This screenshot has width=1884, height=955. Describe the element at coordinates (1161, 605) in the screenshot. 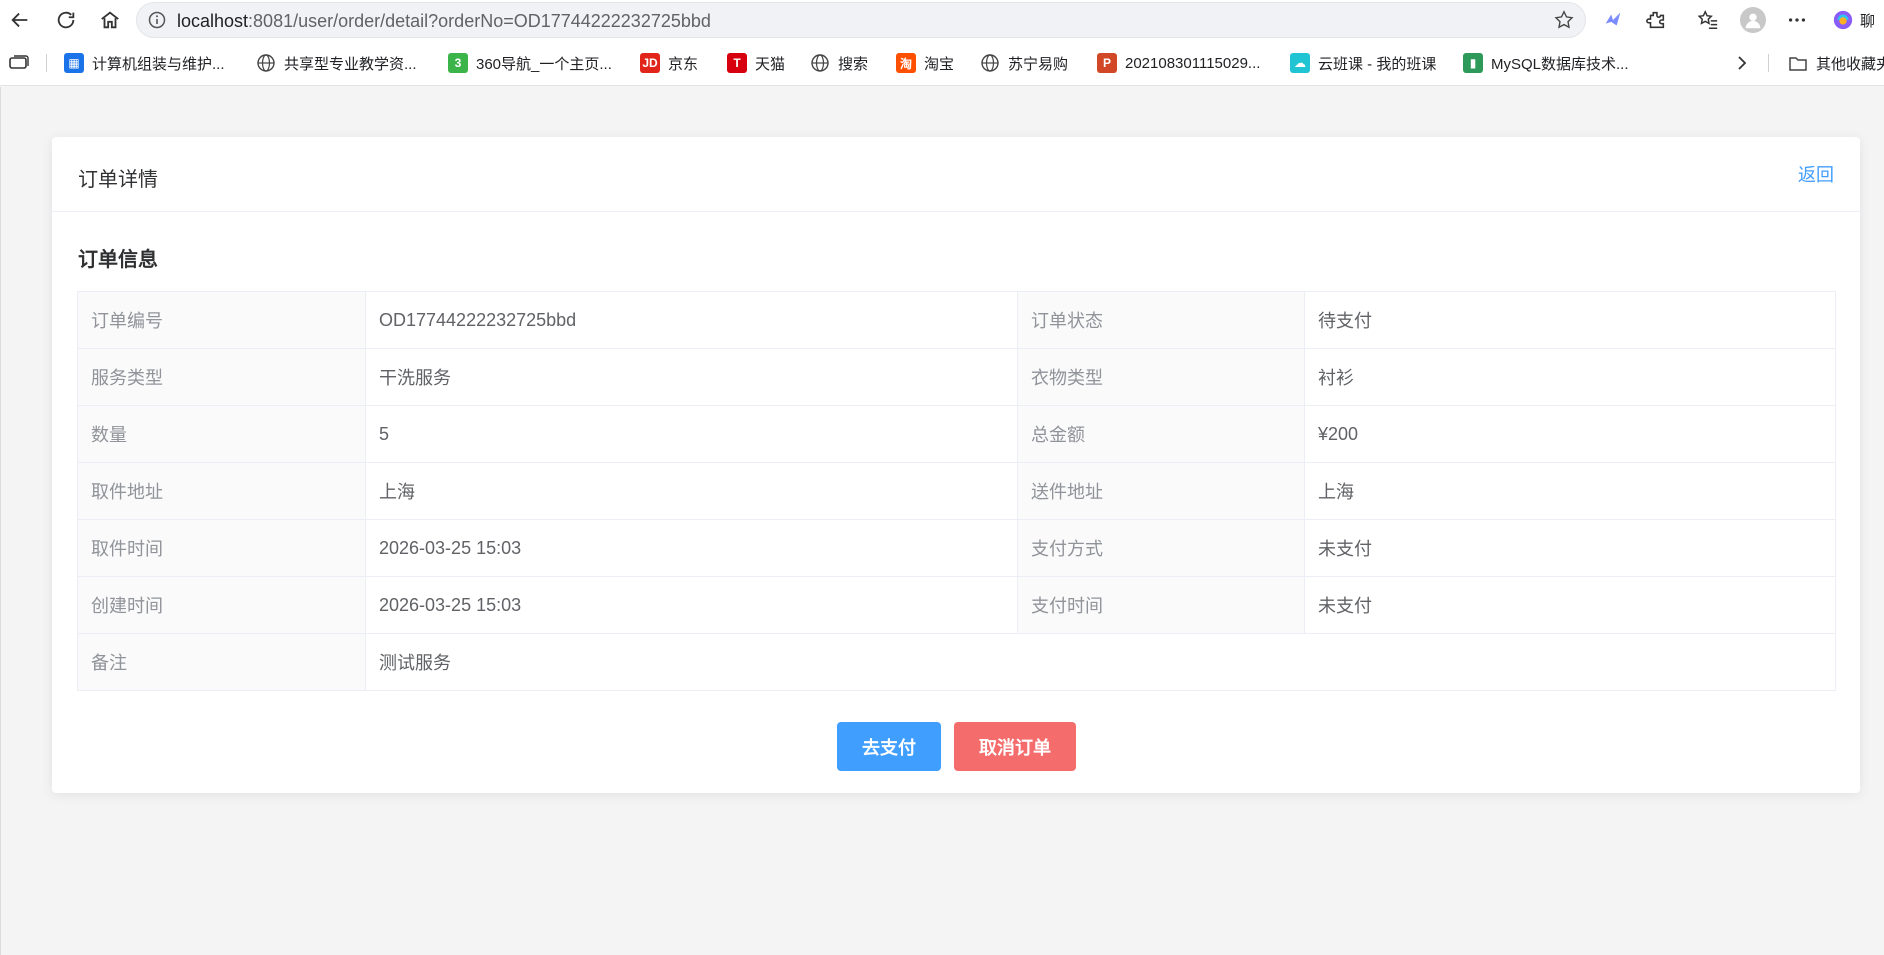

I see `pay-time-label: 支付时间` at that location.